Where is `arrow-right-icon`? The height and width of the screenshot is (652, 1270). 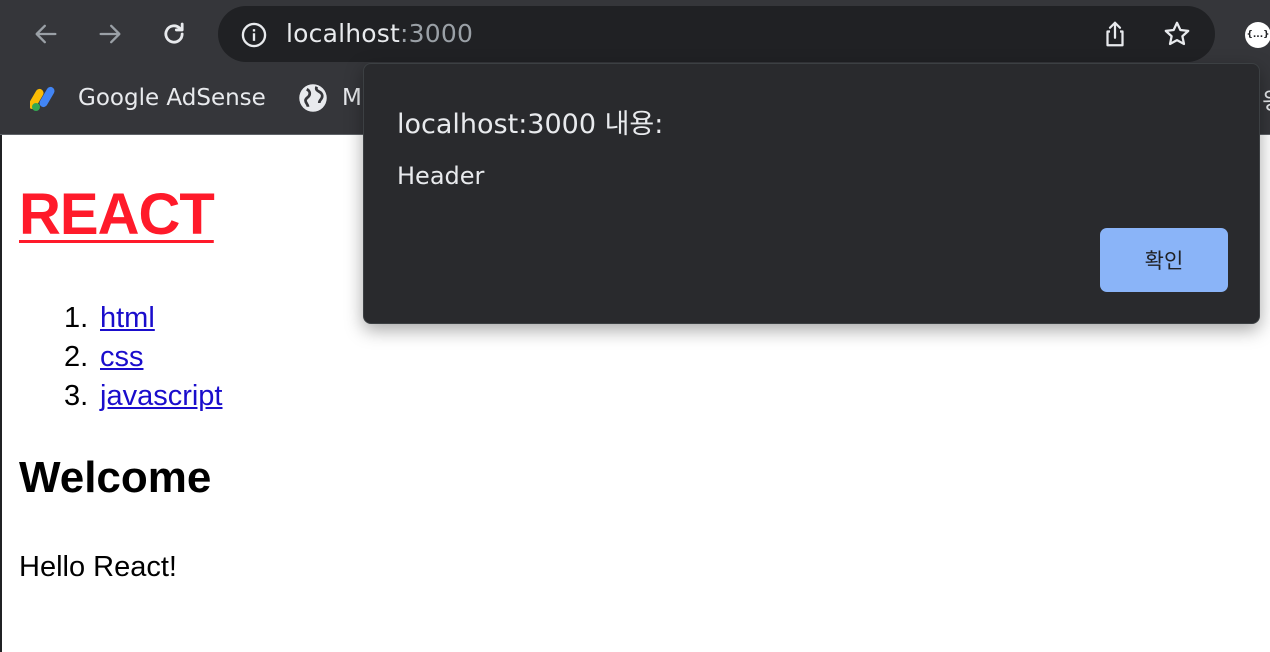 arrow-right-icon is located at coordinates (110, 34).